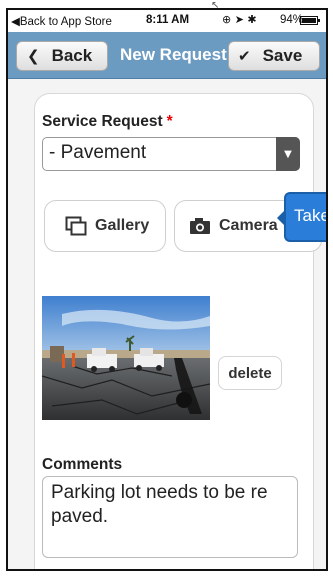  I want to click on status-bar: ◀Back to App Store 8:11 AM ⊕ ➤ ✱ 94%, so click(167, 21).